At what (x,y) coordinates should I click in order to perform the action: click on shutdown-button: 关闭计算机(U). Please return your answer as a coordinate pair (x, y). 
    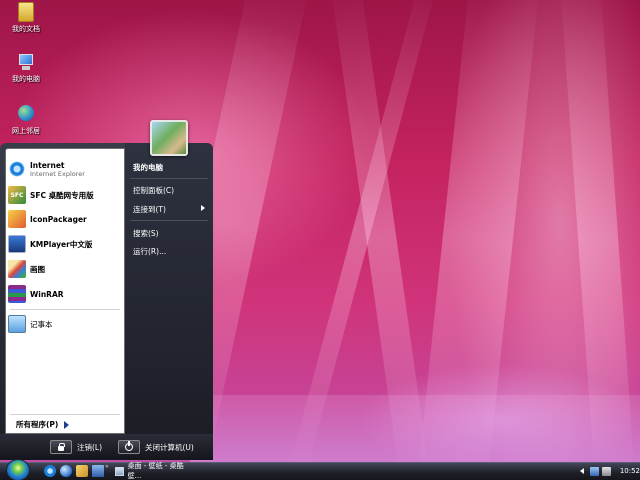
    Looking at the image, I should click on (156, 447).